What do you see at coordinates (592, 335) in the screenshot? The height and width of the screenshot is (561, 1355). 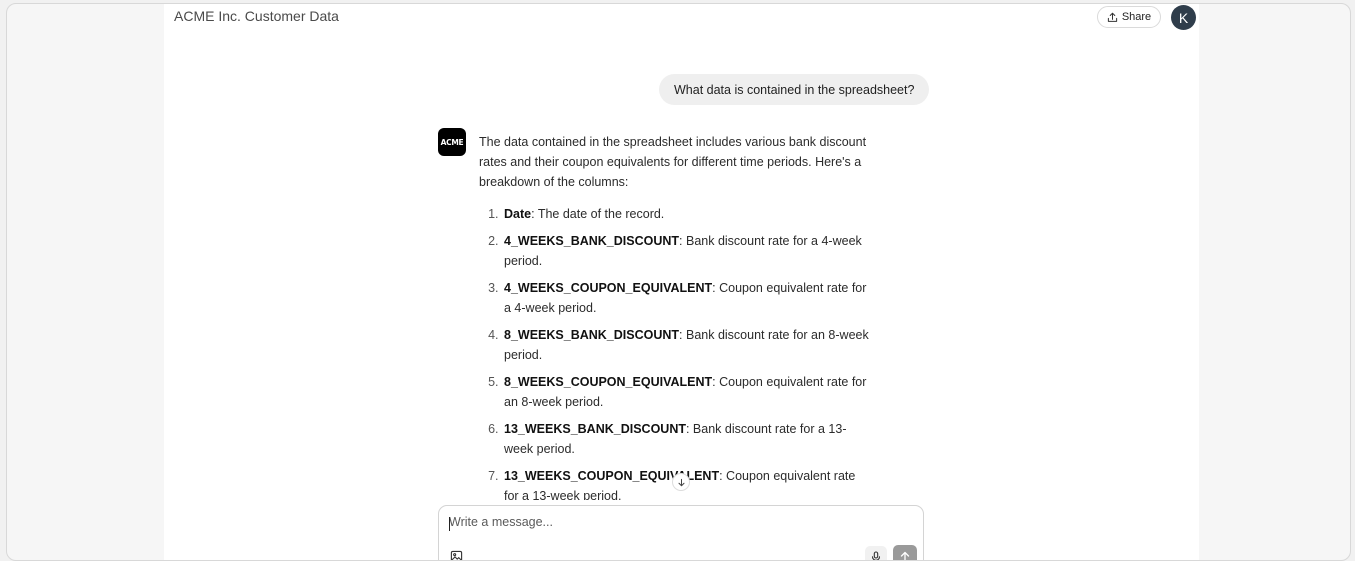 I see `column-name: 8_WEEKS_BANK_DISCOUNT` at bounding box center [592, 335].